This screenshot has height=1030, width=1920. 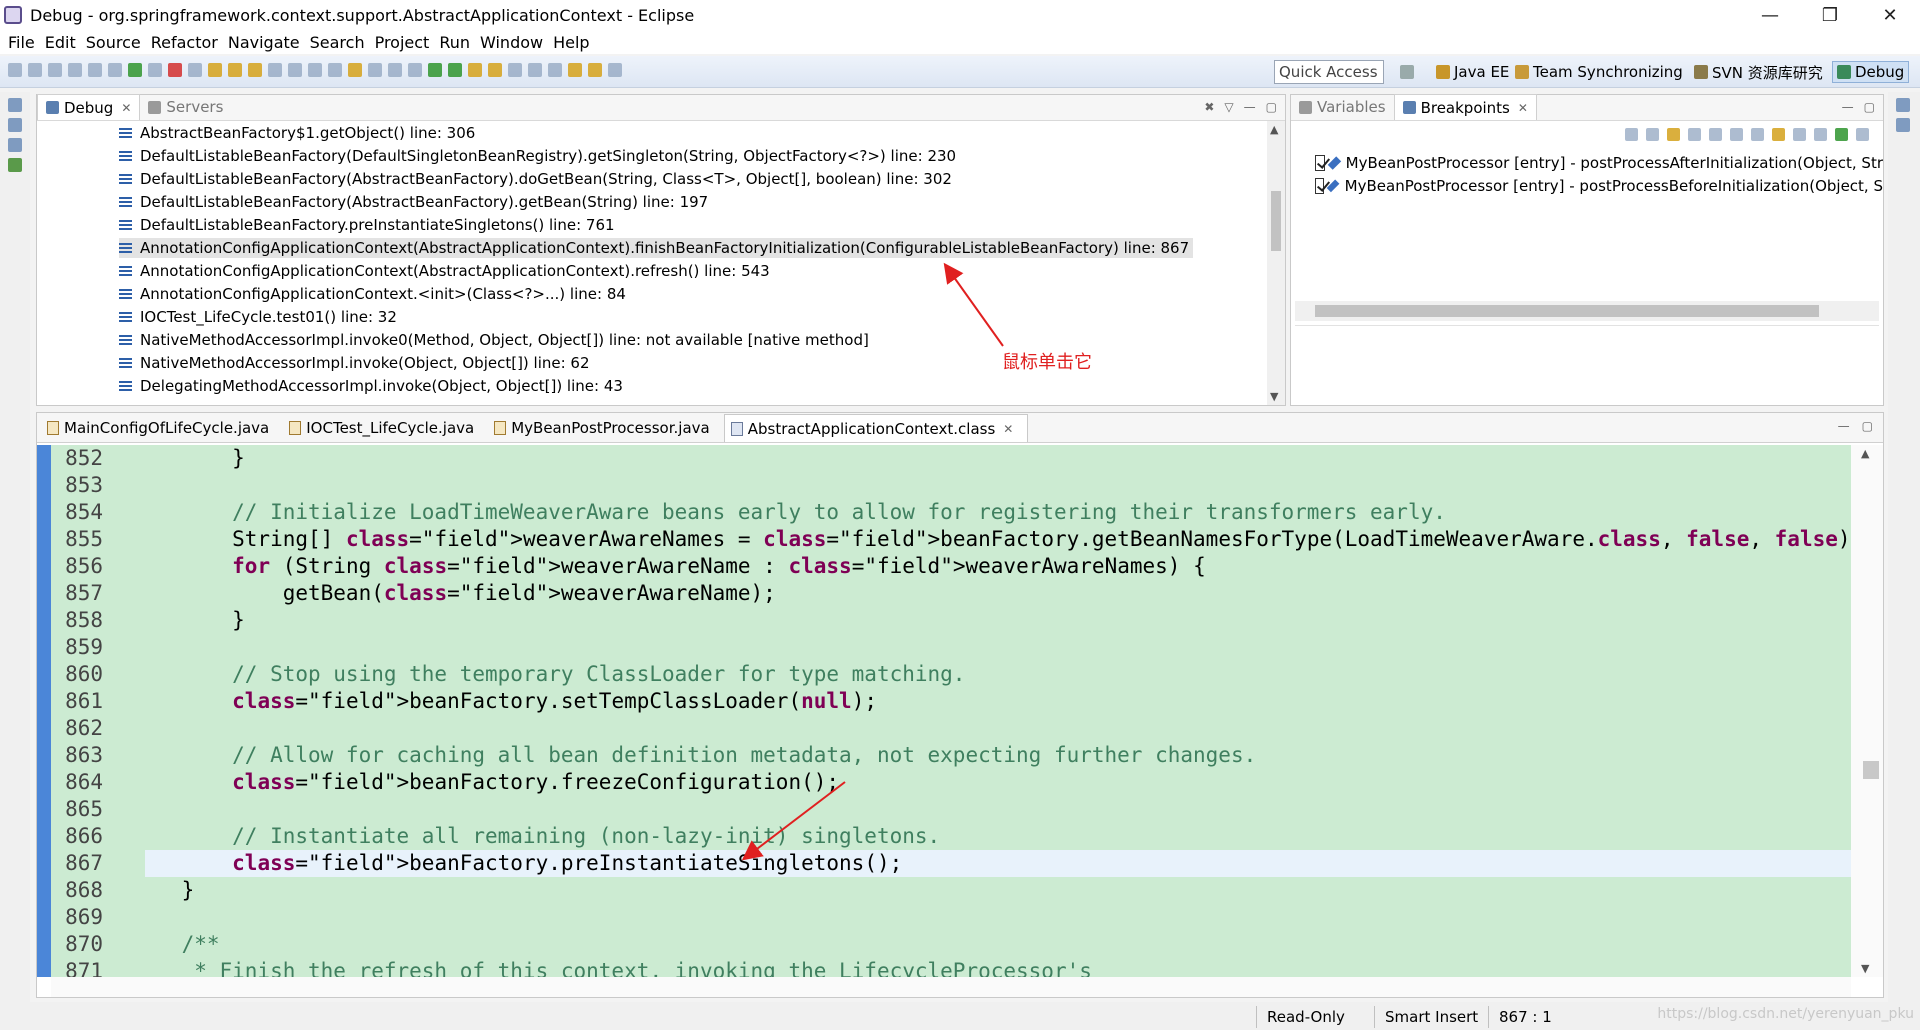 What do you see at coordinates (951, 647) in the screenshot?
I see `code-line: 859` at bounding box center [951, 647].